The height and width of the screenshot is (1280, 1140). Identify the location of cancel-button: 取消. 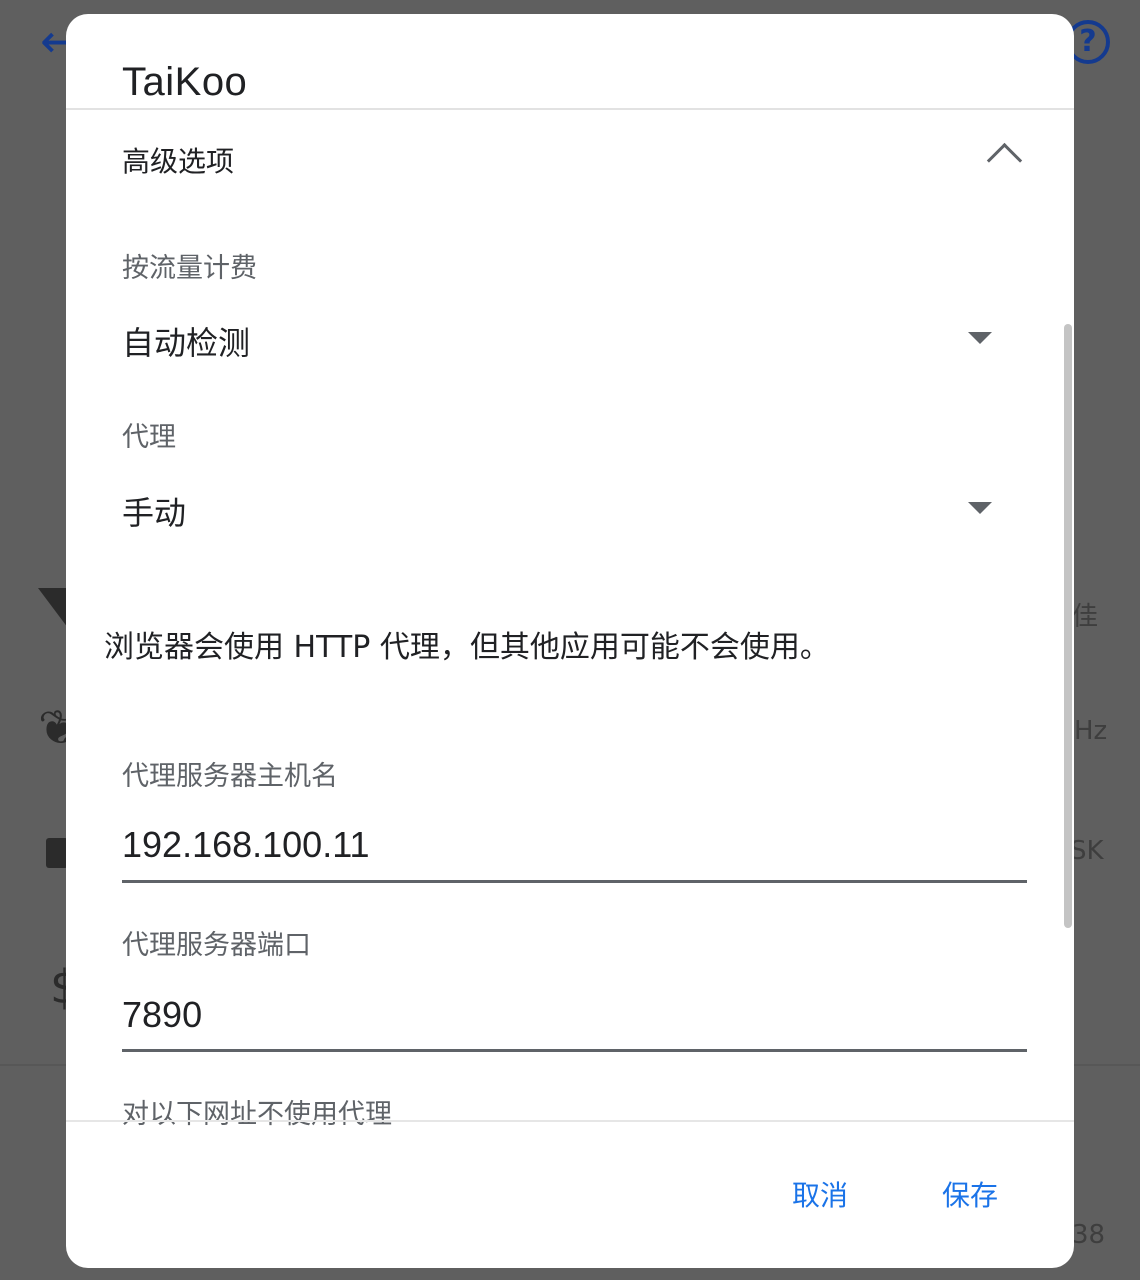
(820, 1194).